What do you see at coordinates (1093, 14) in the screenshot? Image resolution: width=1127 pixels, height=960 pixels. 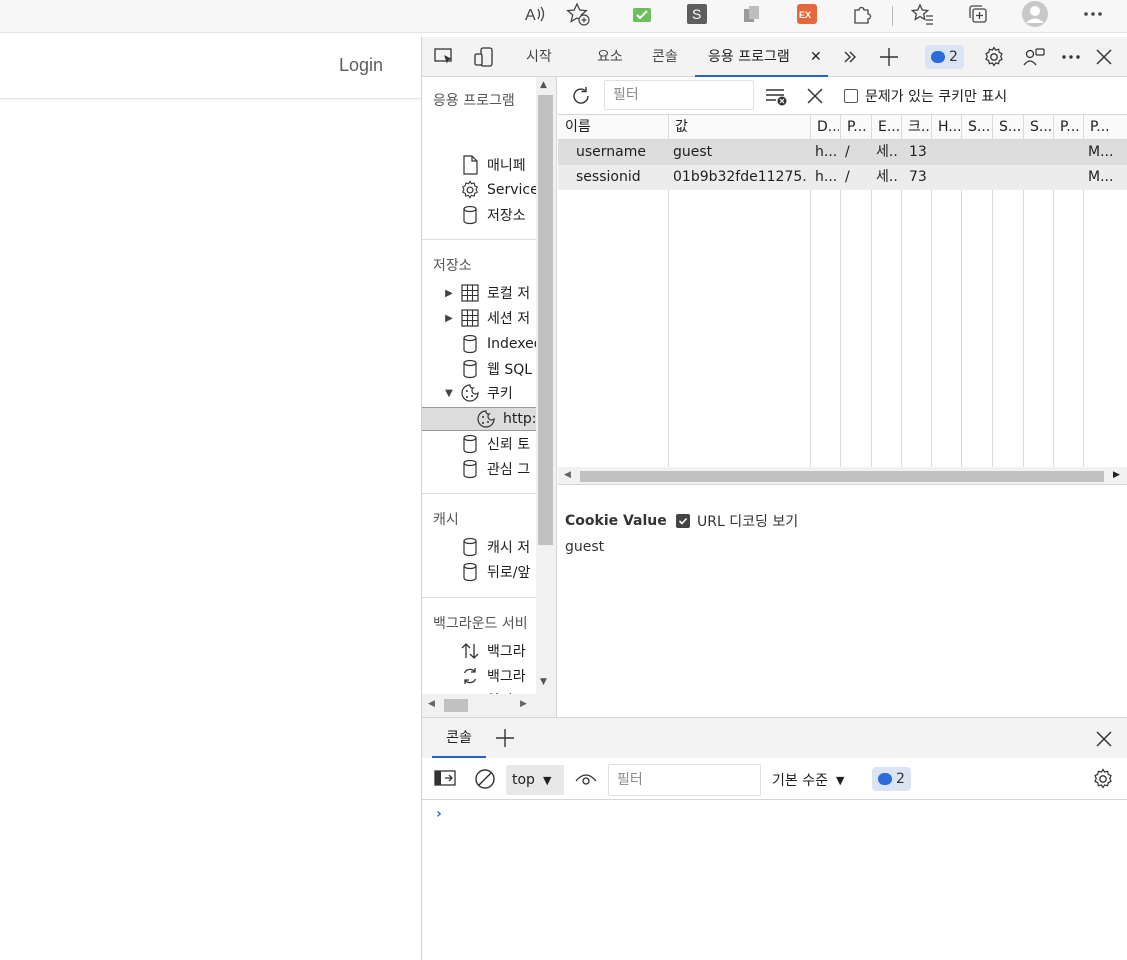 I see `more-menu-icon` at bounding box center [1093, 14].